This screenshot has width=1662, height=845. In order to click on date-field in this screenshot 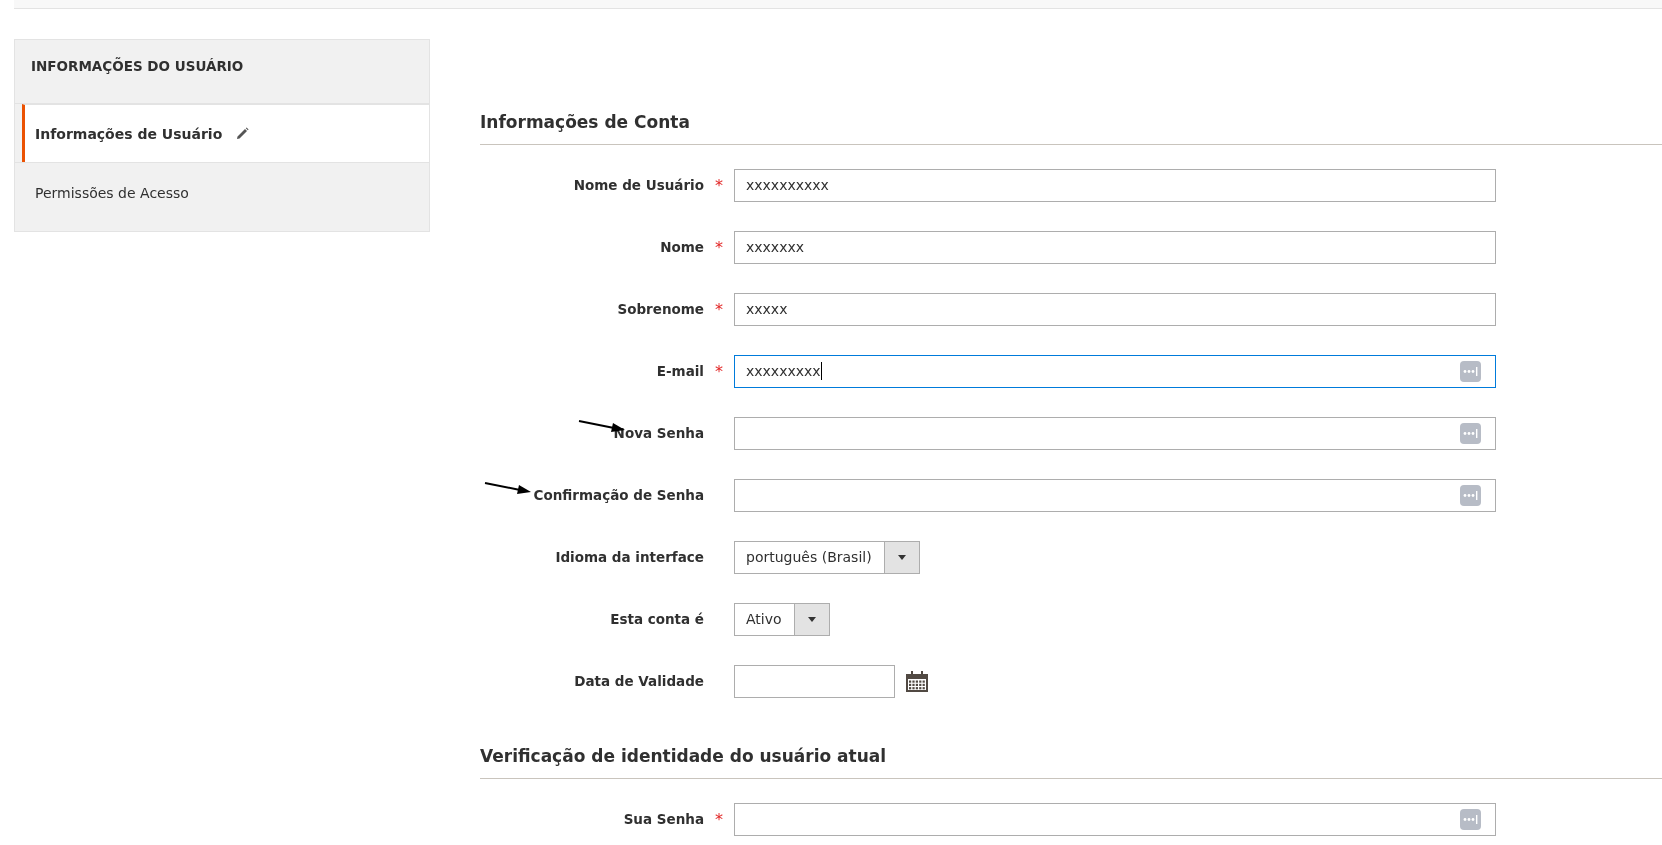, I will do `click(814, 681)`.